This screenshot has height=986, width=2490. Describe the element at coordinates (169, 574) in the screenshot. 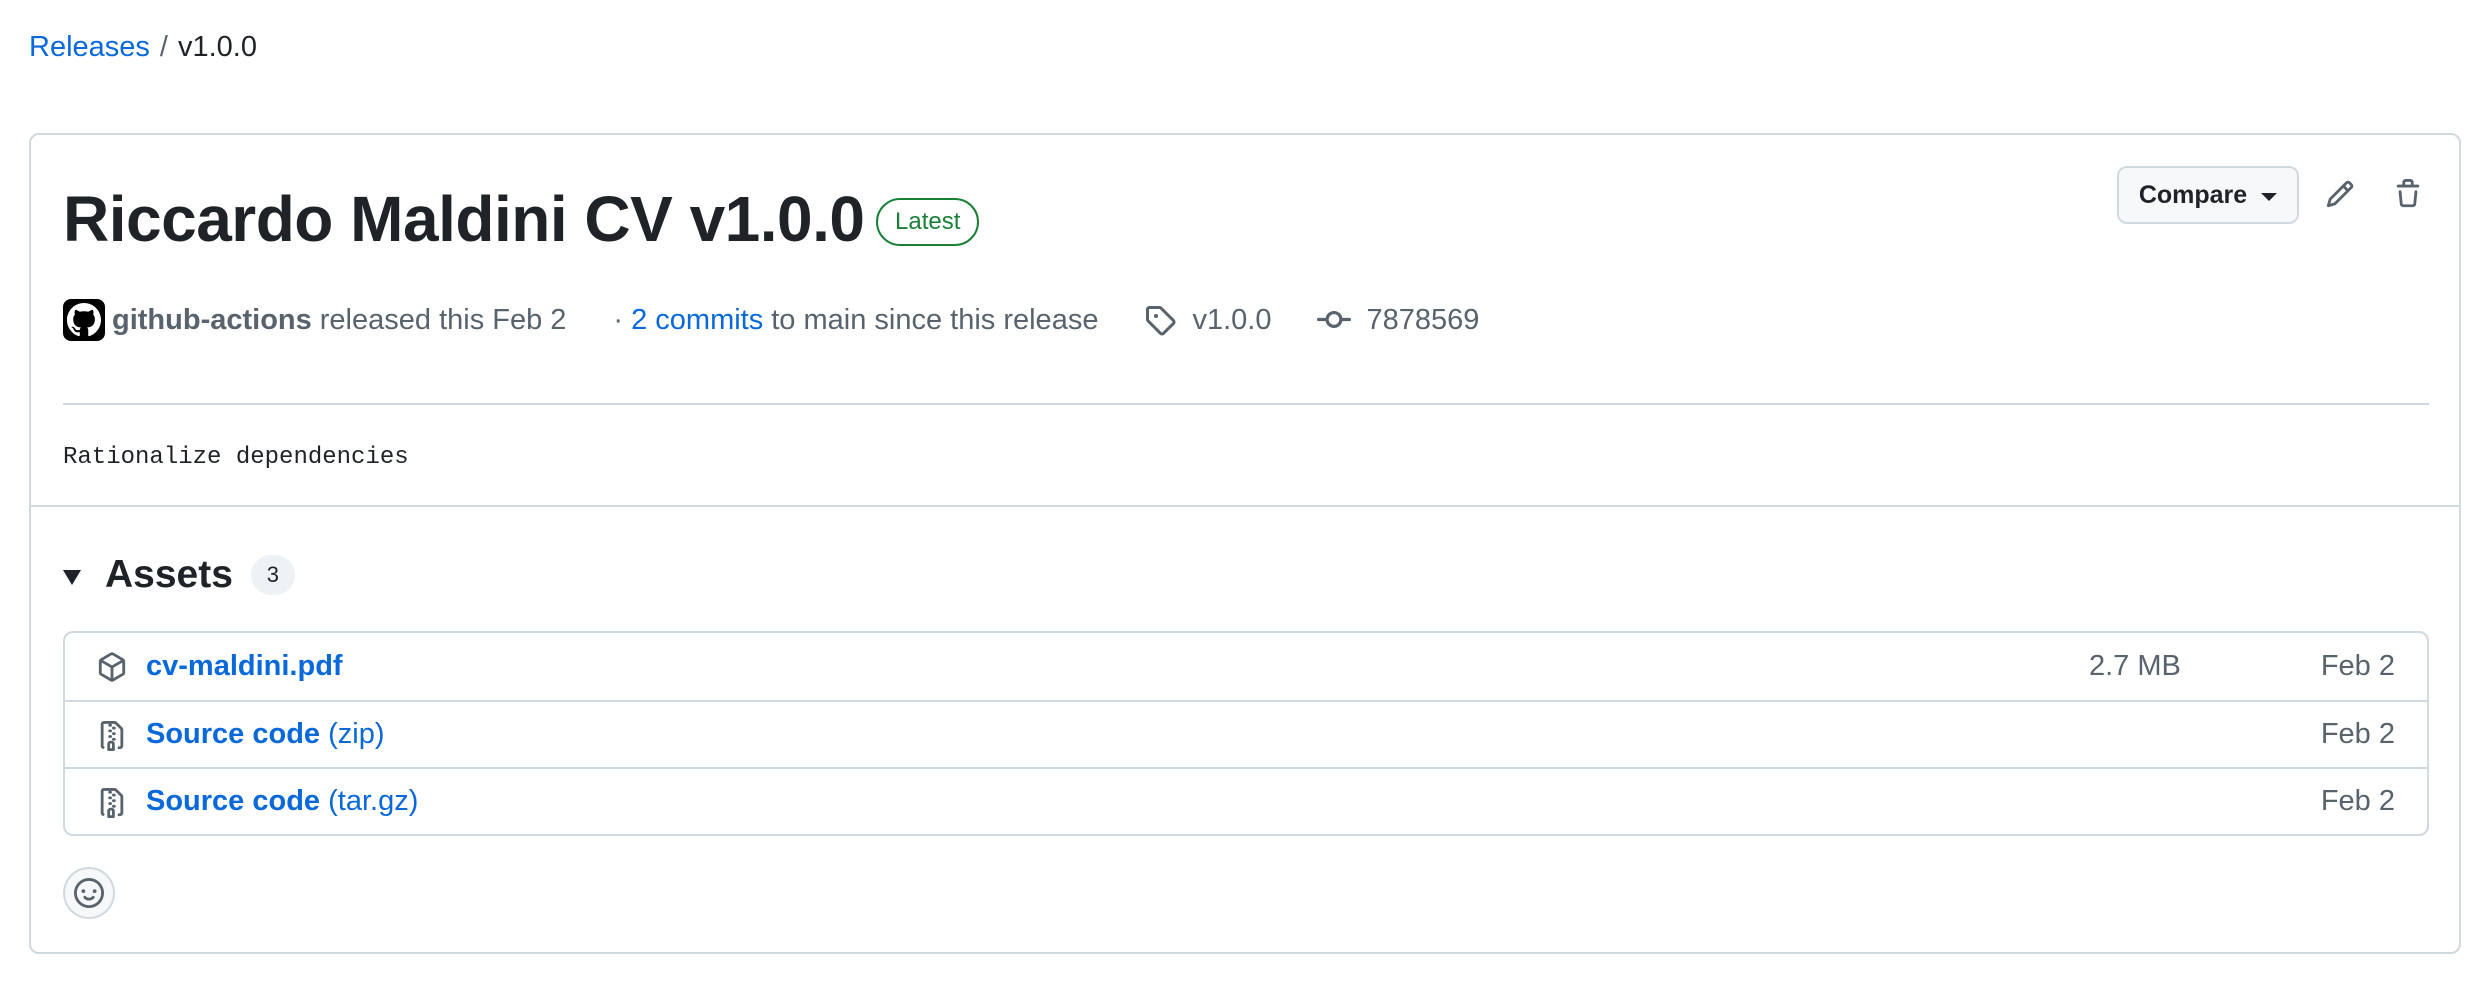

I see `assets-title: Assets` at that location.